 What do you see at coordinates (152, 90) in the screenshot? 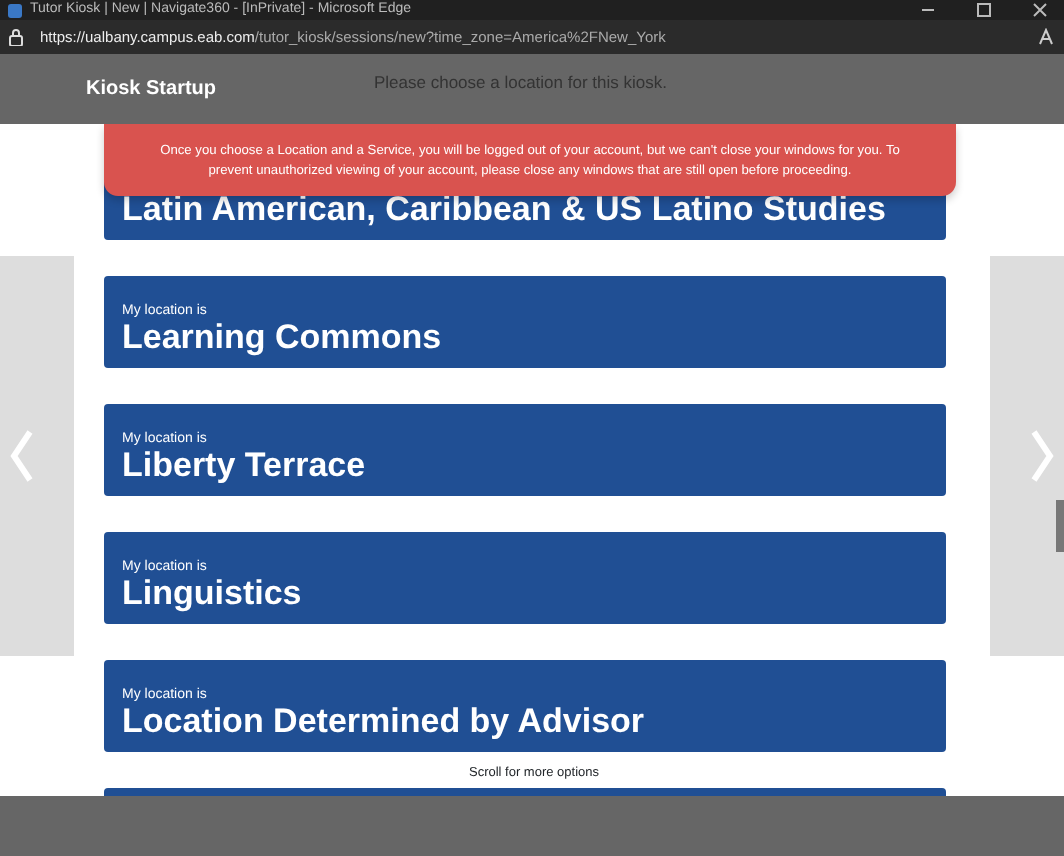
I see `page-title: Kiosk Startup` at bounding box center [152, 90].